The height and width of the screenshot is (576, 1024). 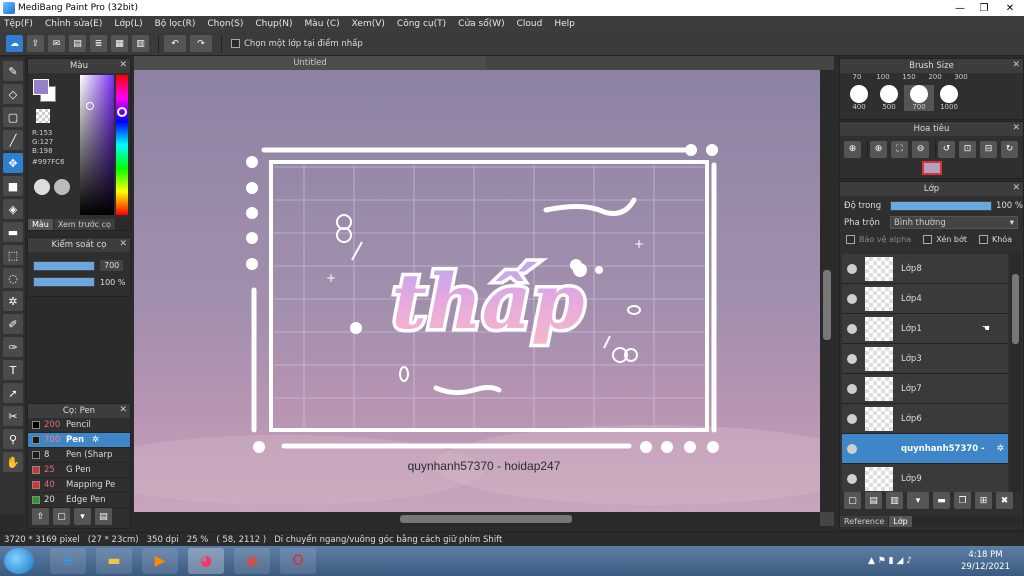 I want to click on opera-icon: O, so click(x=298, y=561).